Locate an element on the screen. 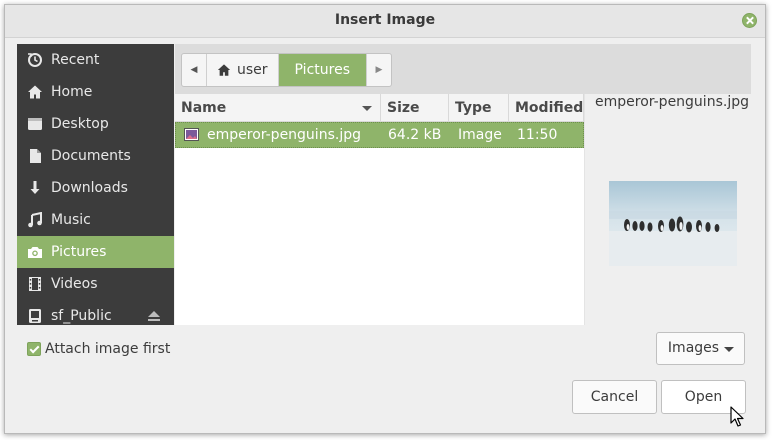 The height and width of the screenshot is (440, 772). sort-descending-icon is located at coordinates (367, 108).